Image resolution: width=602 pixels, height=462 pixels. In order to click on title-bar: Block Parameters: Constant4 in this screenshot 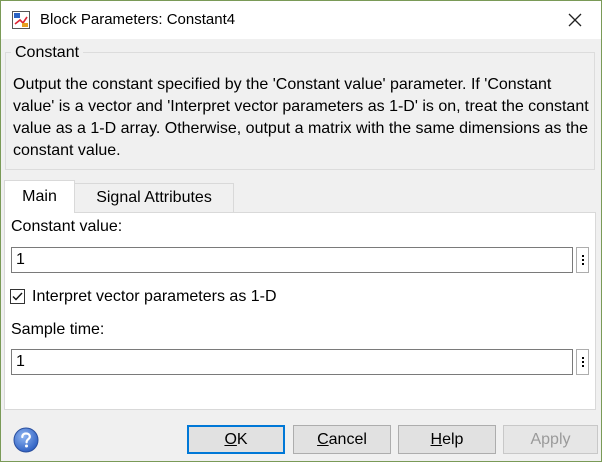, I will do `click(301, 20)`.